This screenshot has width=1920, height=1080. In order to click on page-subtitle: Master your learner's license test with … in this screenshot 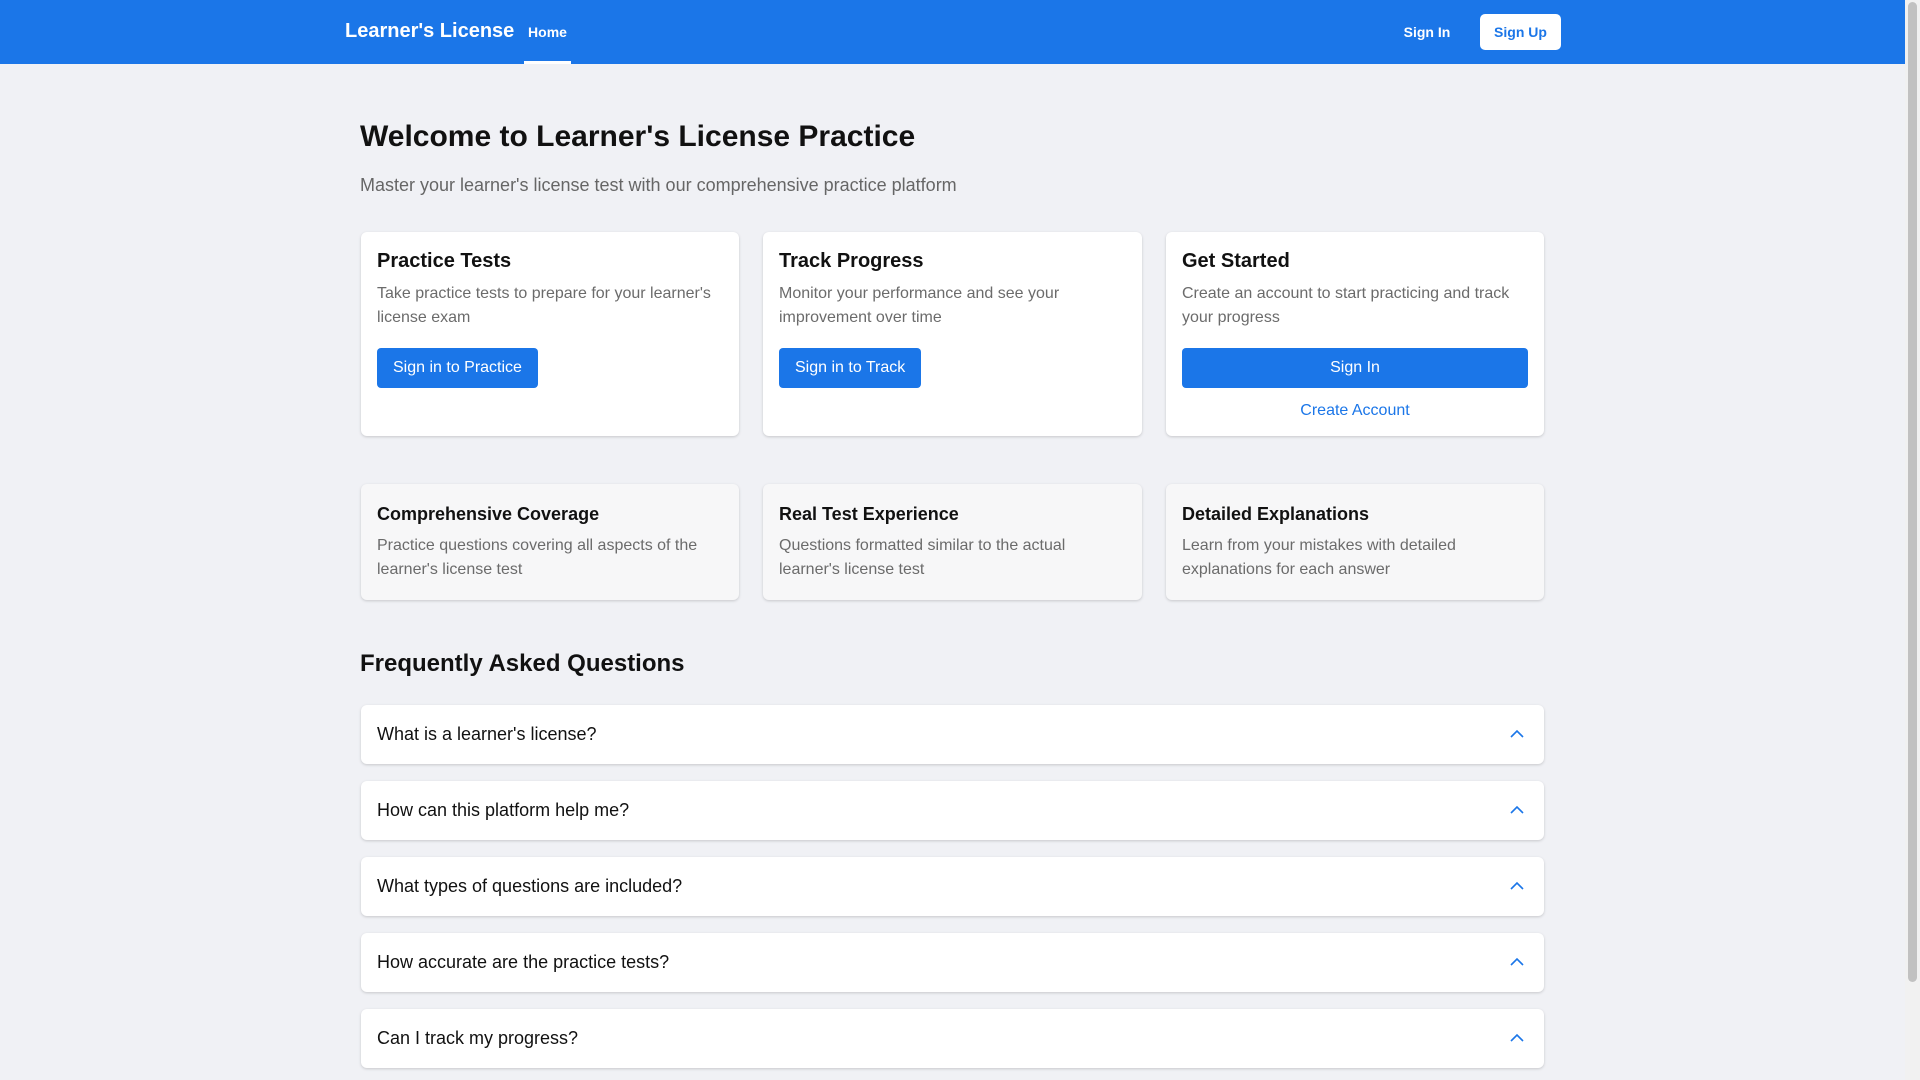, I will do `click(658, 185)`.